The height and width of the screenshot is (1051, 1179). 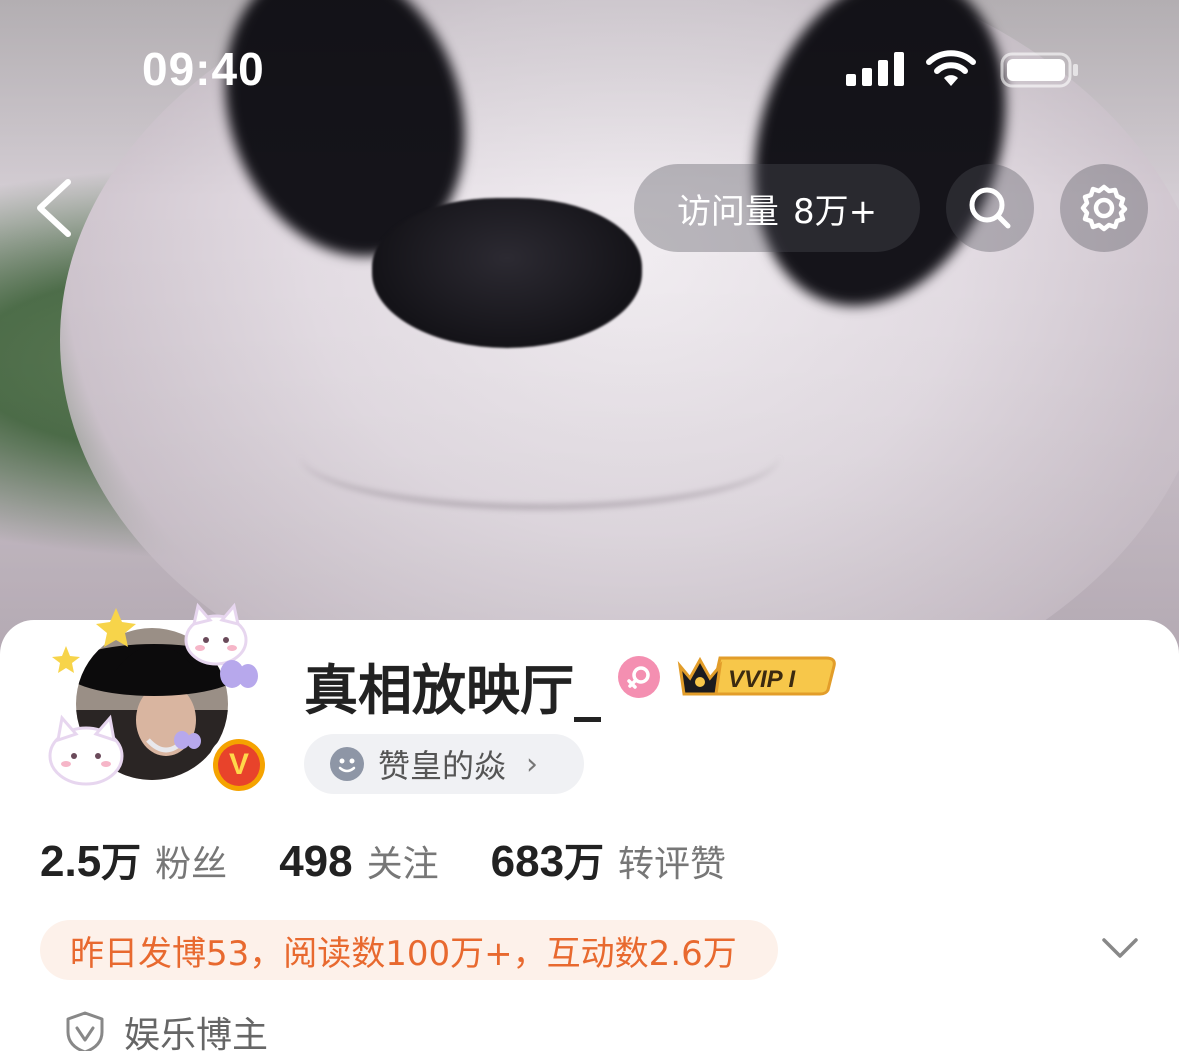 What do you see at coordinates (358, 861) in the screenshot?
I see `stat-following: 498 关注` at bounding box center [358, 861].